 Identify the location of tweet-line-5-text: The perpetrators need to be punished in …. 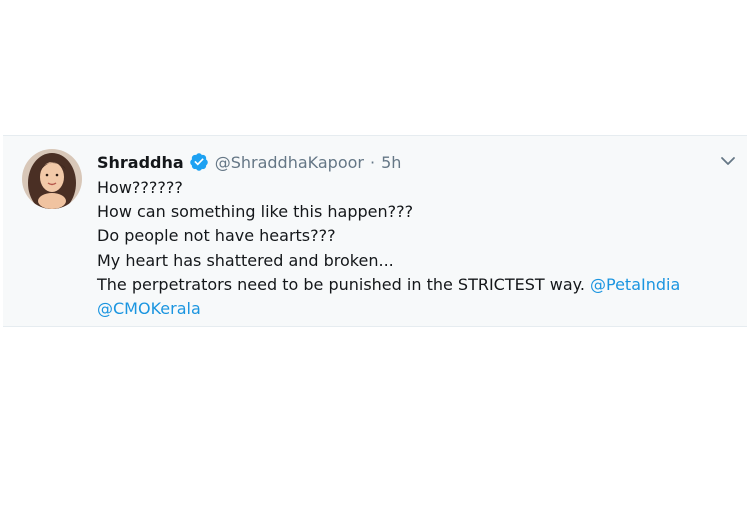
(343, 284).